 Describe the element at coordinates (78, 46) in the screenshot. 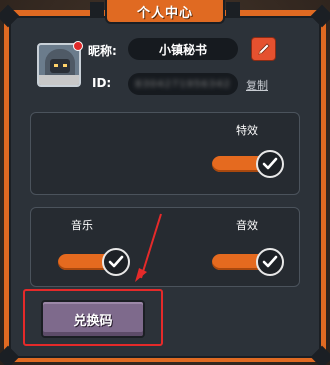

I see `notification-dot` at that location.